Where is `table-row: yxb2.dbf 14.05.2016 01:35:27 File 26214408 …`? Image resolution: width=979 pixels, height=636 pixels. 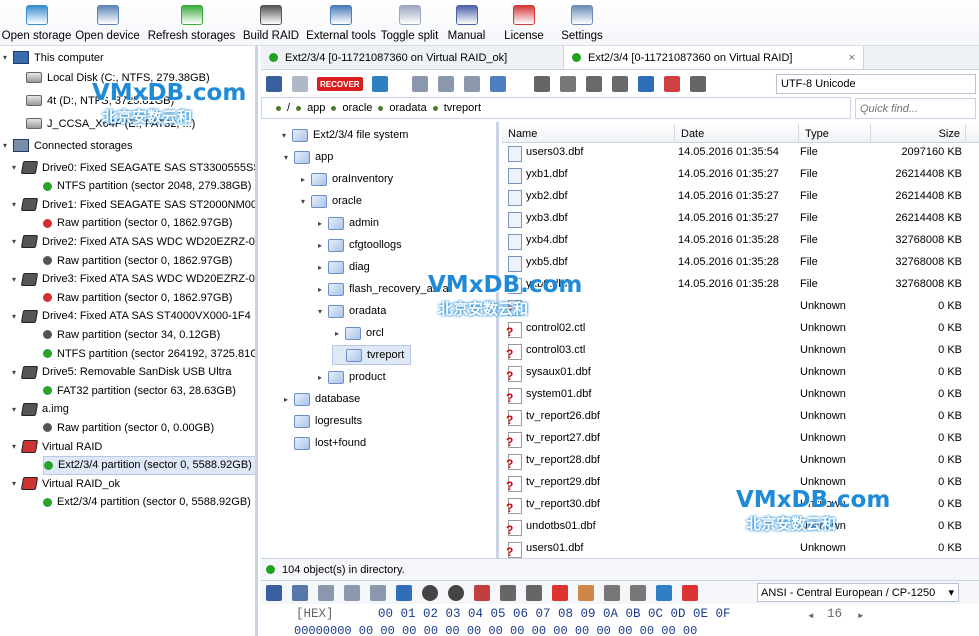 table-row: yxb2.dbf 14.05.2016 01:35:27 File 26214408 … is located at coordinates (740, 197).